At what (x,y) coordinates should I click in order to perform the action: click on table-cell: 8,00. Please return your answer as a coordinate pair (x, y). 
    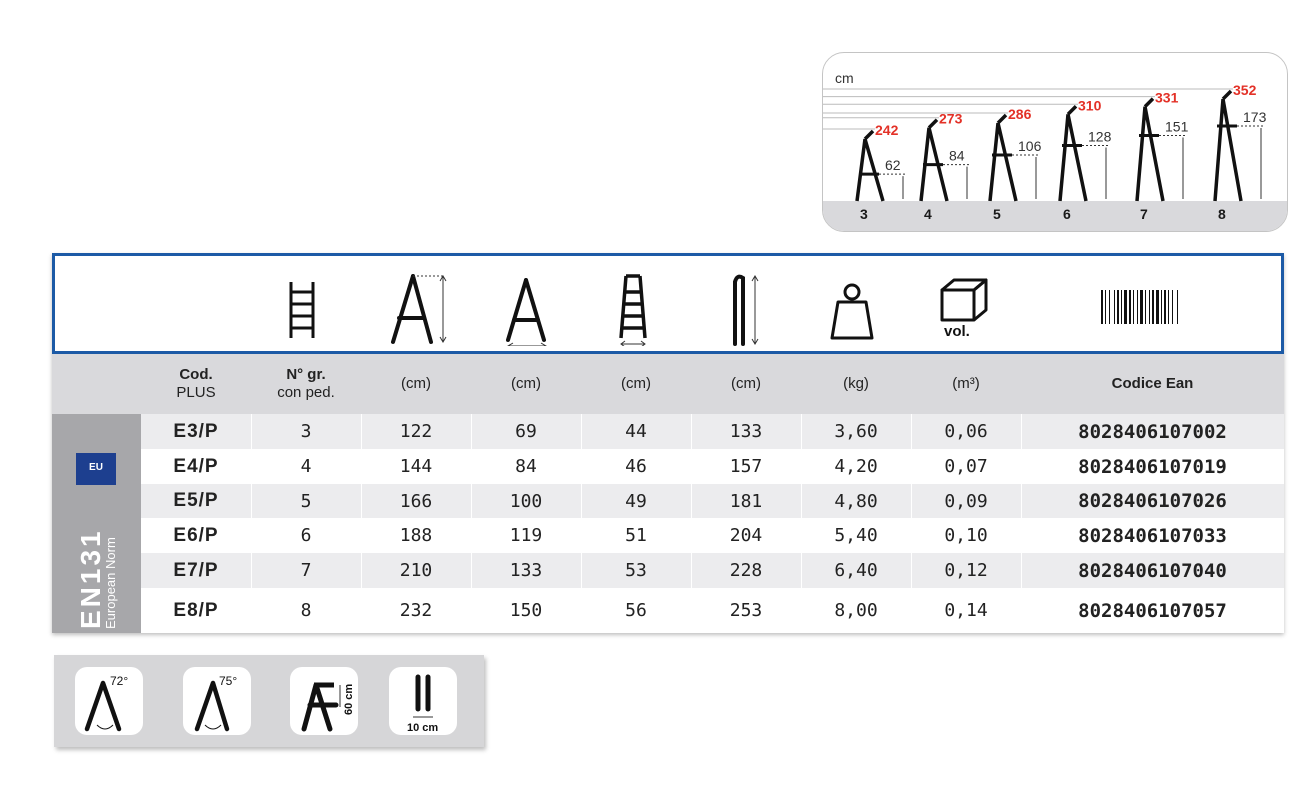
    Looking at the image, I should click on (856, 610).